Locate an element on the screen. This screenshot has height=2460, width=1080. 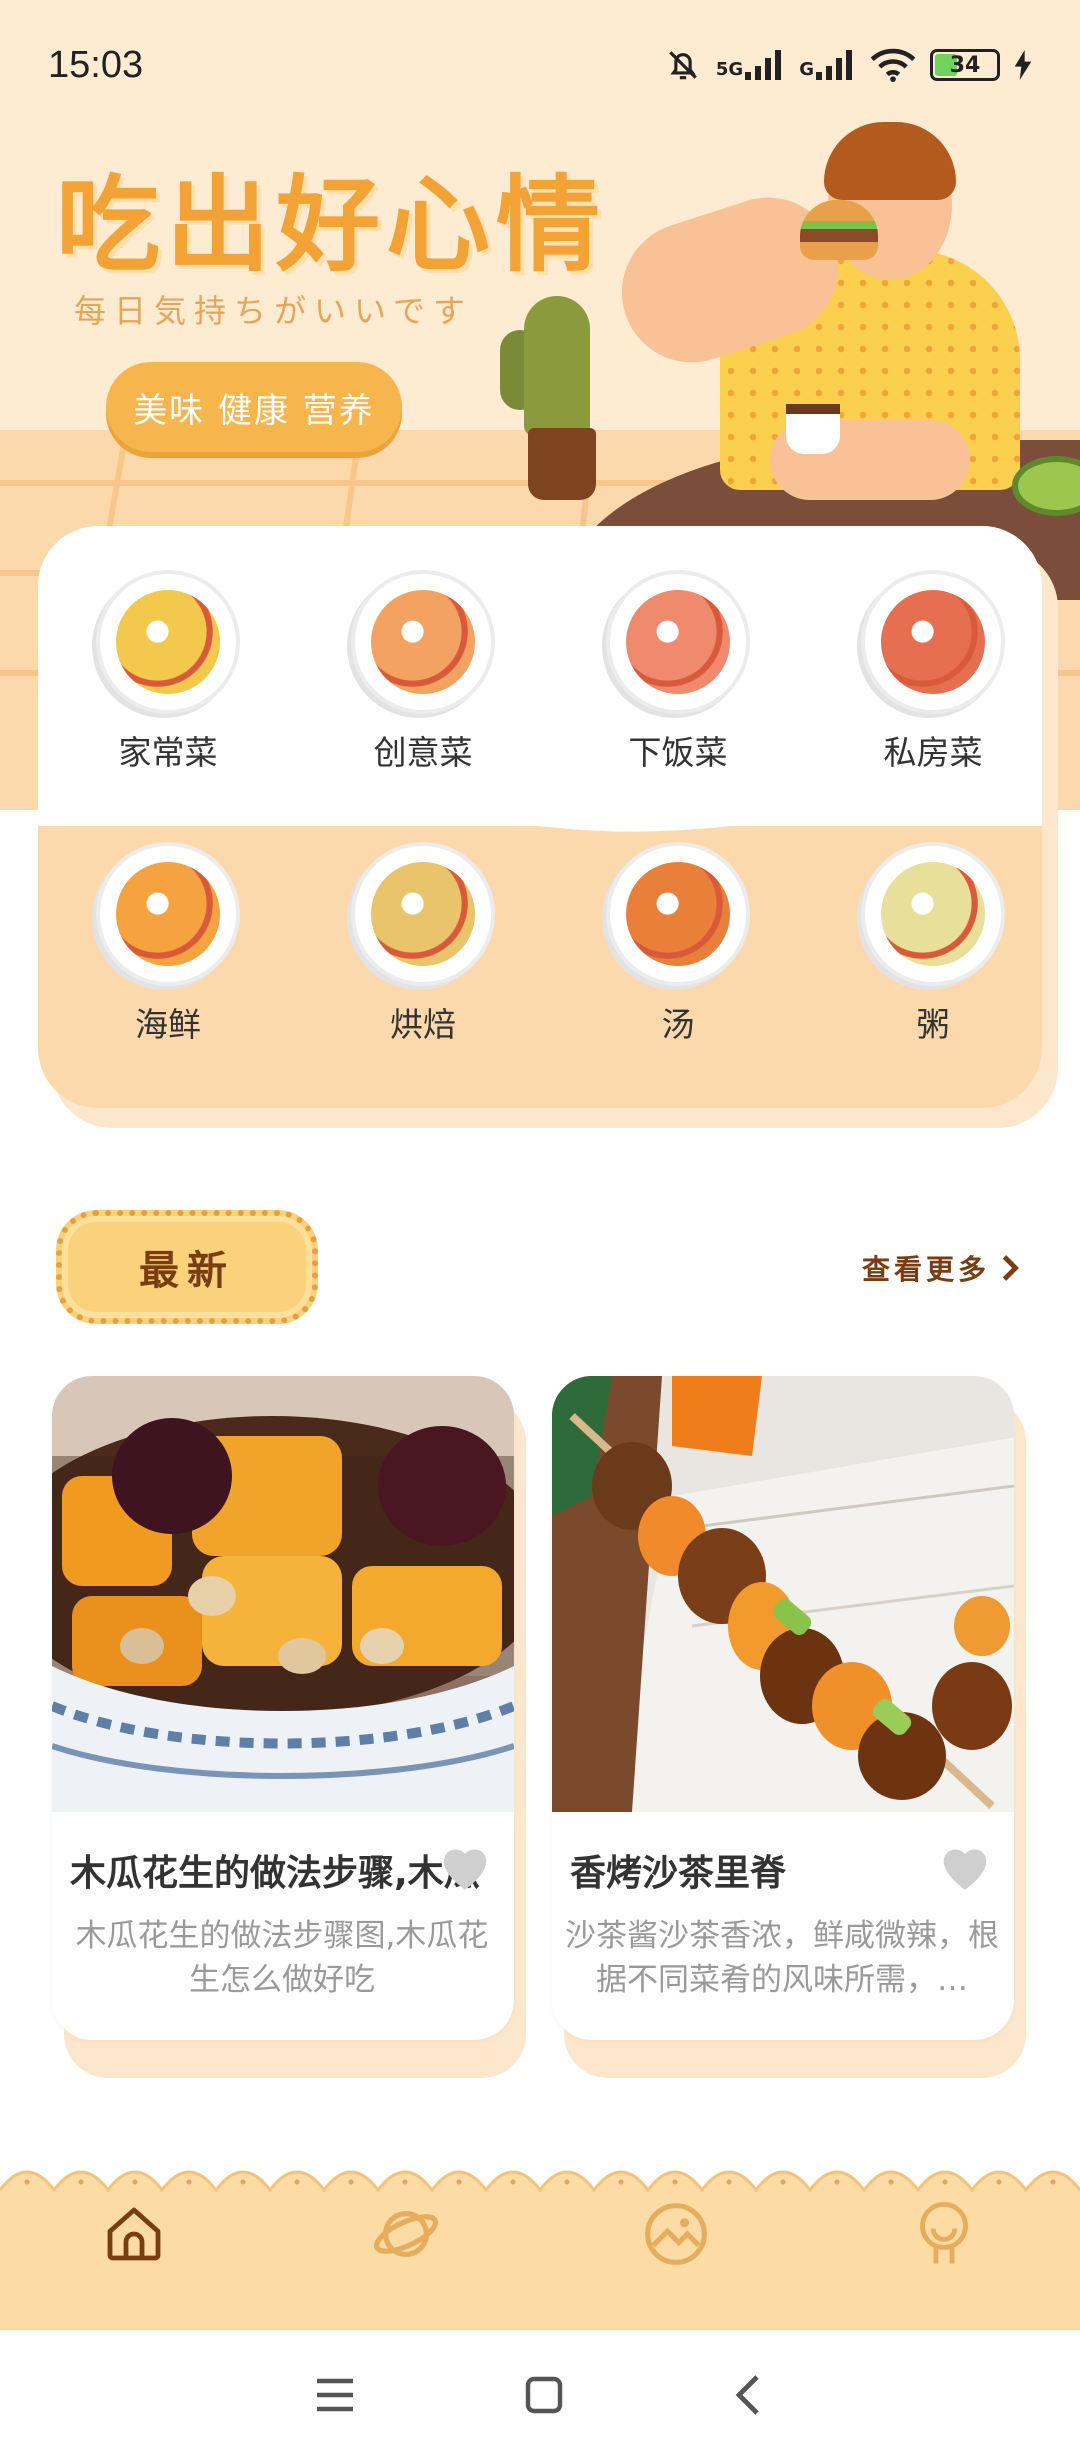
bottom-tab-bar is located at coordinates (540, 2240).